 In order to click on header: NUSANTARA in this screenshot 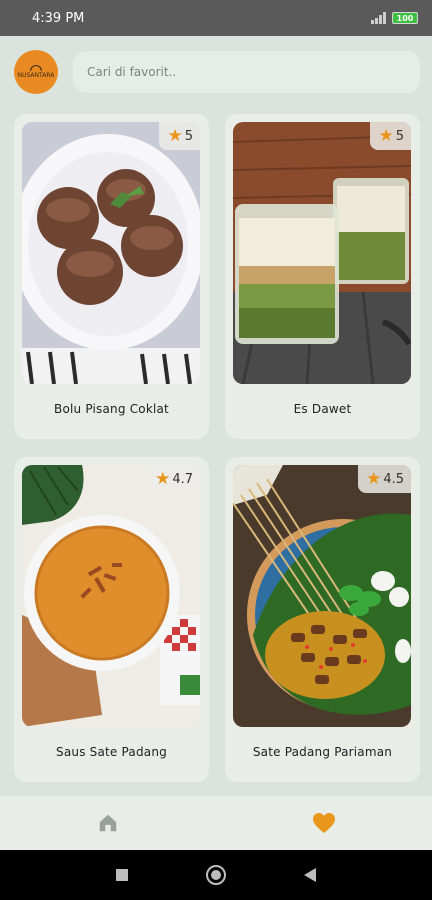, I will do `click(216, 72)`.